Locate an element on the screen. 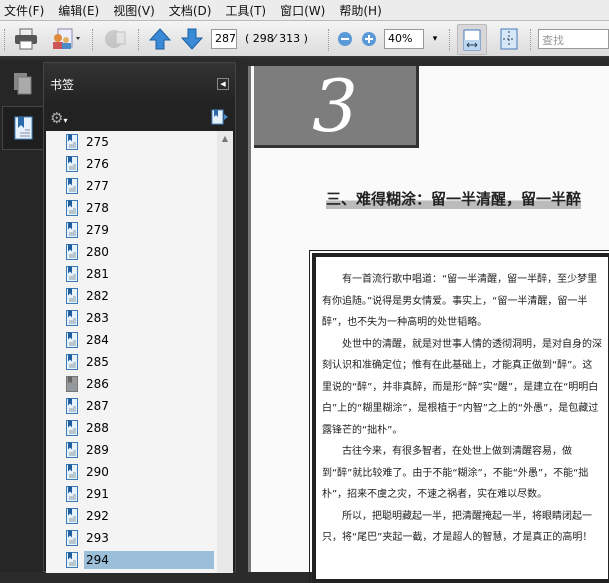  bookmark-label: 289 is located at coordinates (97, 450).